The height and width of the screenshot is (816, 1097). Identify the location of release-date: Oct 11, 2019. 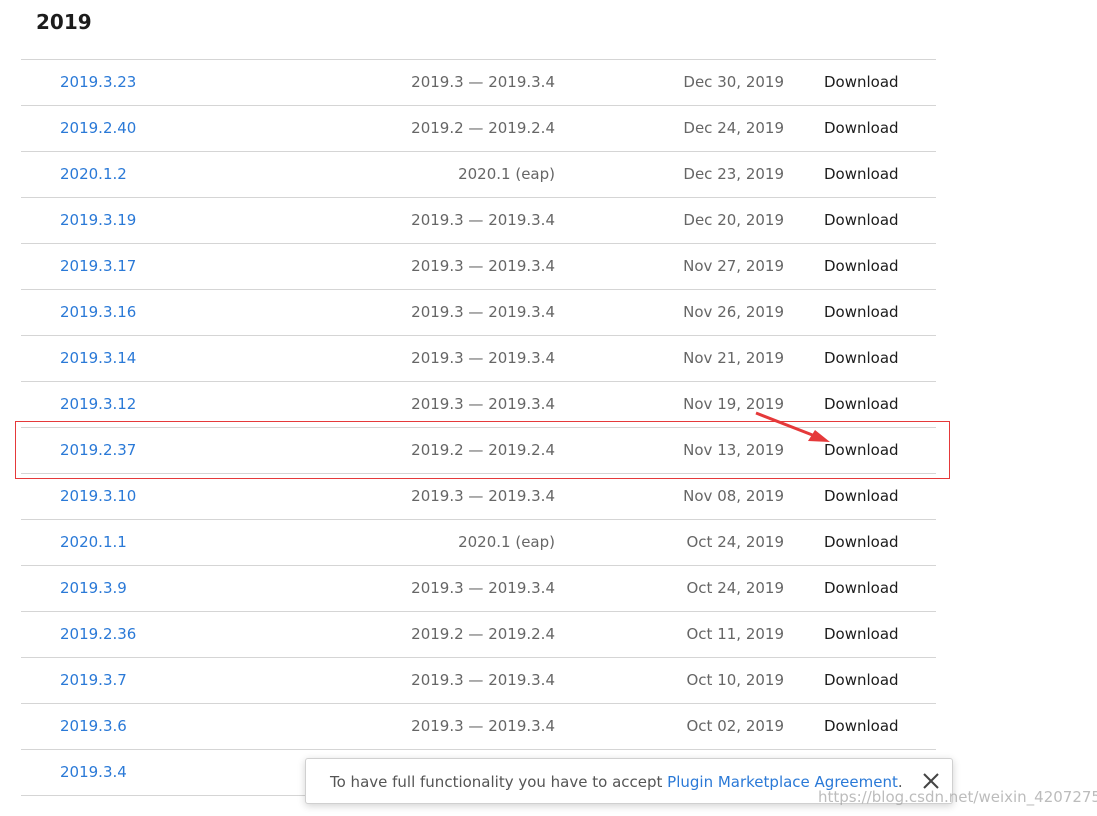
(735, 634).